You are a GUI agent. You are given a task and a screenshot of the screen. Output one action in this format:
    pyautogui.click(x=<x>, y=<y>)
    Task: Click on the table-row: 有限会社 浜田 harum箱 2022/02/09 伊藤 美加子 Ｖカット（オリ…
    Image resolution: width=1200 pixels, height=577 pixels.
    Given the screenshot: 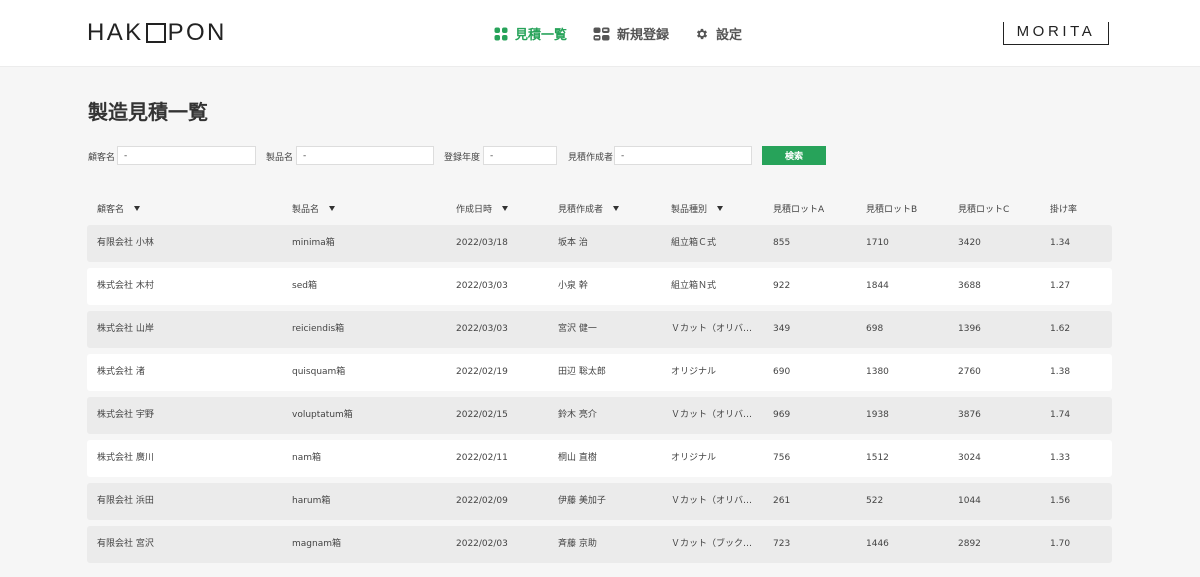 What is the action you would take?
    pyautogui.click(x=599, y=501)
    